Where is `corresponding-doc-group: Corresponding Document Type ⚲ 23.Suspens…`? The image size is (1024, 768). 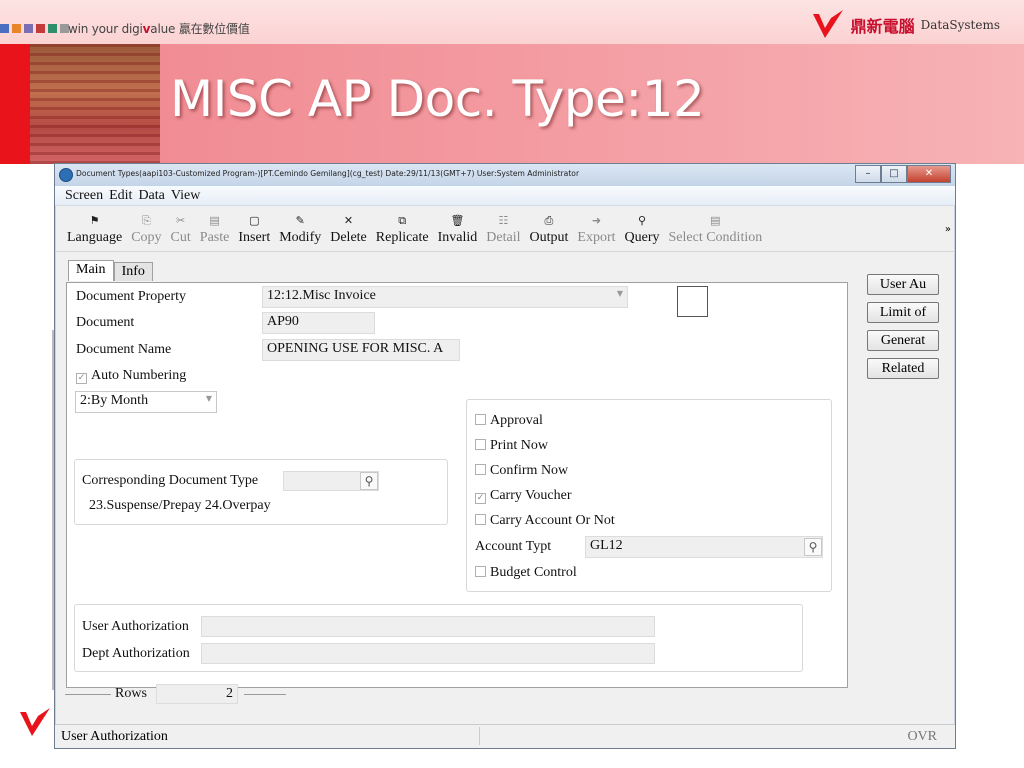 corresponding-doc-group: Corresponding Document Type ⚲ 23.Suspens… is located at coordinates (261, 492).